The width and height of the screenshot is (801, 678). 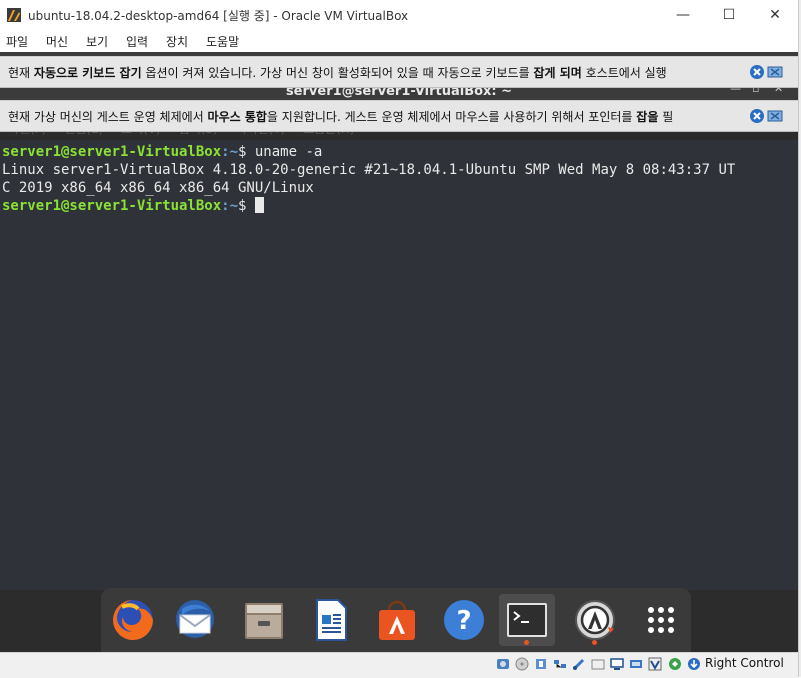 I want to click on shared-folders-icon, so click(x=598, y=664).